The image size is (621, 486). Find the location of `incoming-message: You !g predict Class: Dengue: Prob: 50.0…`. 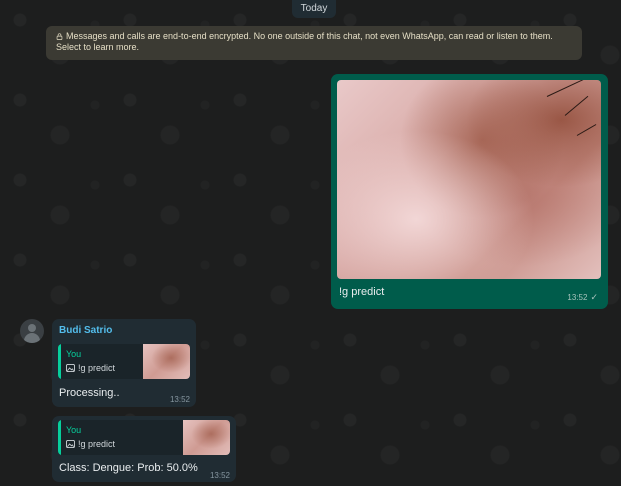

incoming-message: You !g predict Class: Dengue: Prob: 50.0… is located at coordinates (144, 449).